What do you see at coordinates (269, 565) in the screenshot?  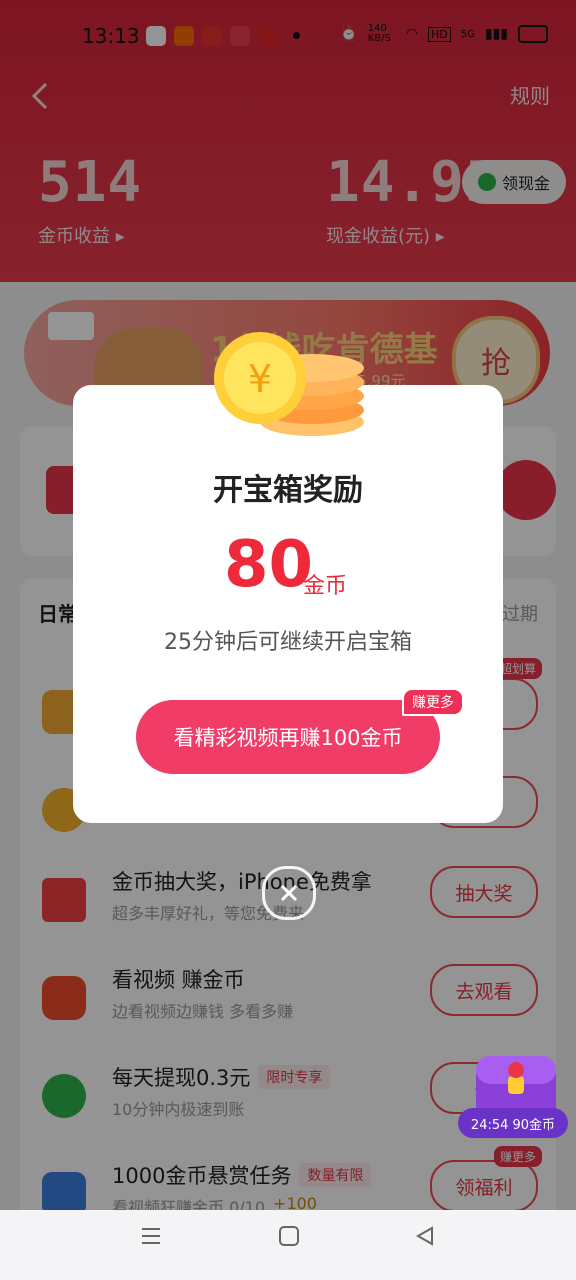 I see `reward-amount: 80` at bounding box center [269, 565].